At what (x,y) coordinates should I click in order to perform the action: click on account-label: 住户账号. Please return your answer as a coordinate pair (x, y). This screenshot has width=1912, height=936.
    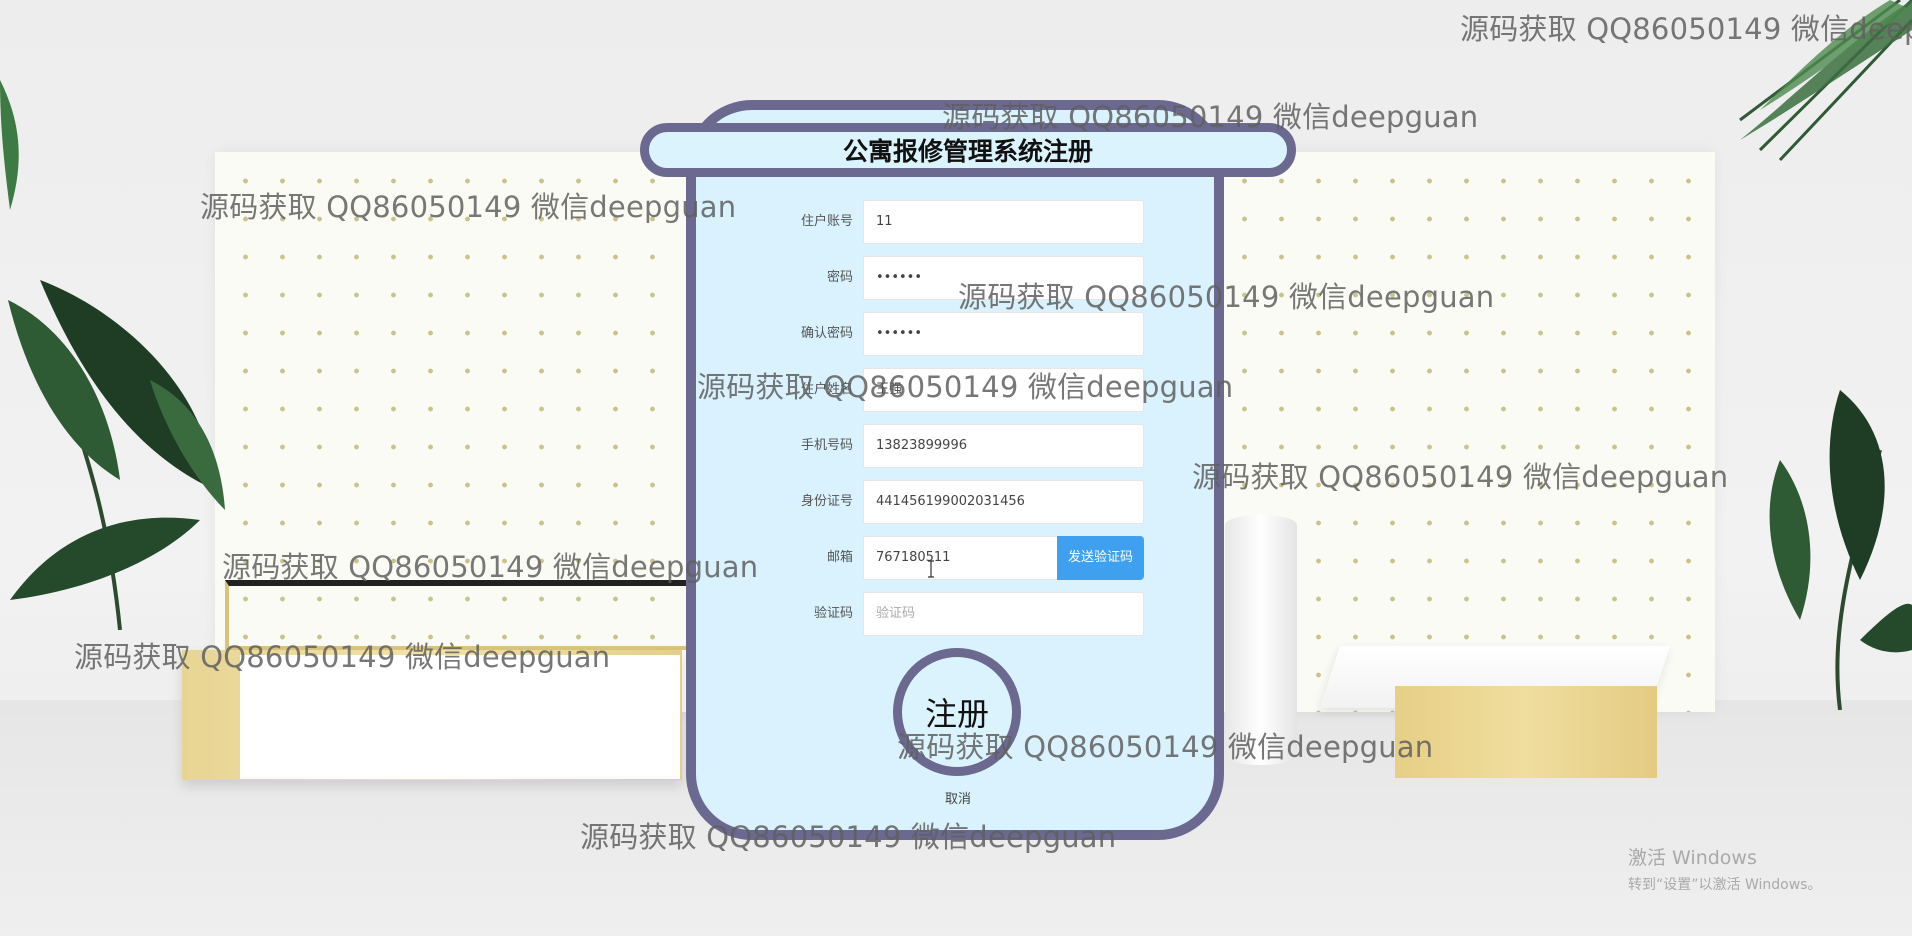
    Looking at the image, I should click on (826, 221).